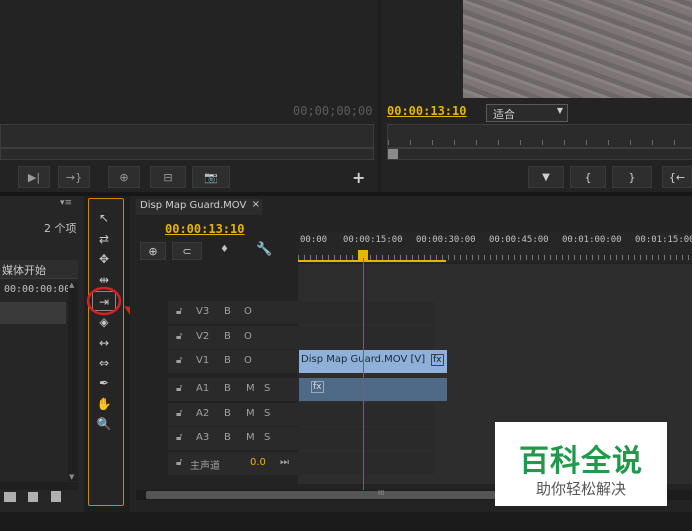 The width and height of the screenshot is (692, 531). I want to click on close-icon: ×, so click(256, 204).